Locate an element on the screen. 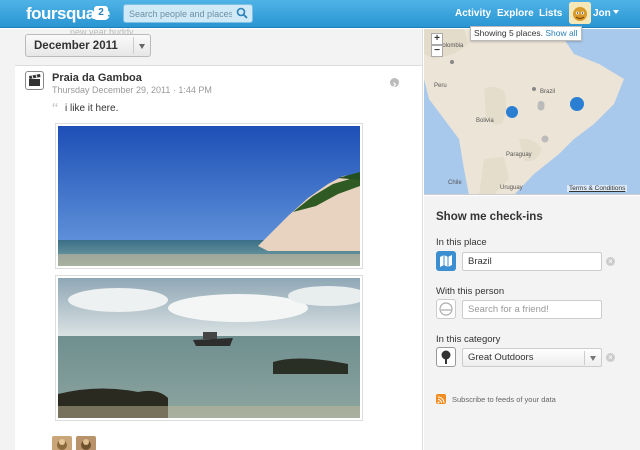 The height and width of the screenshot is (450, 640). clear-category-icon: × is located at coordinates (610, 357).